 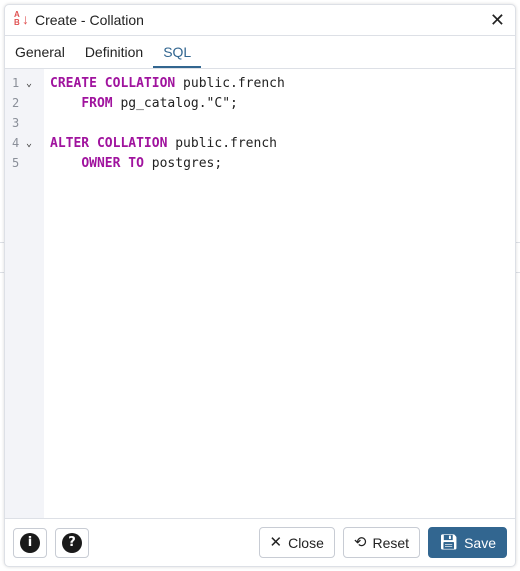 I want to click on info-button: i, so click(x=30, y=542).